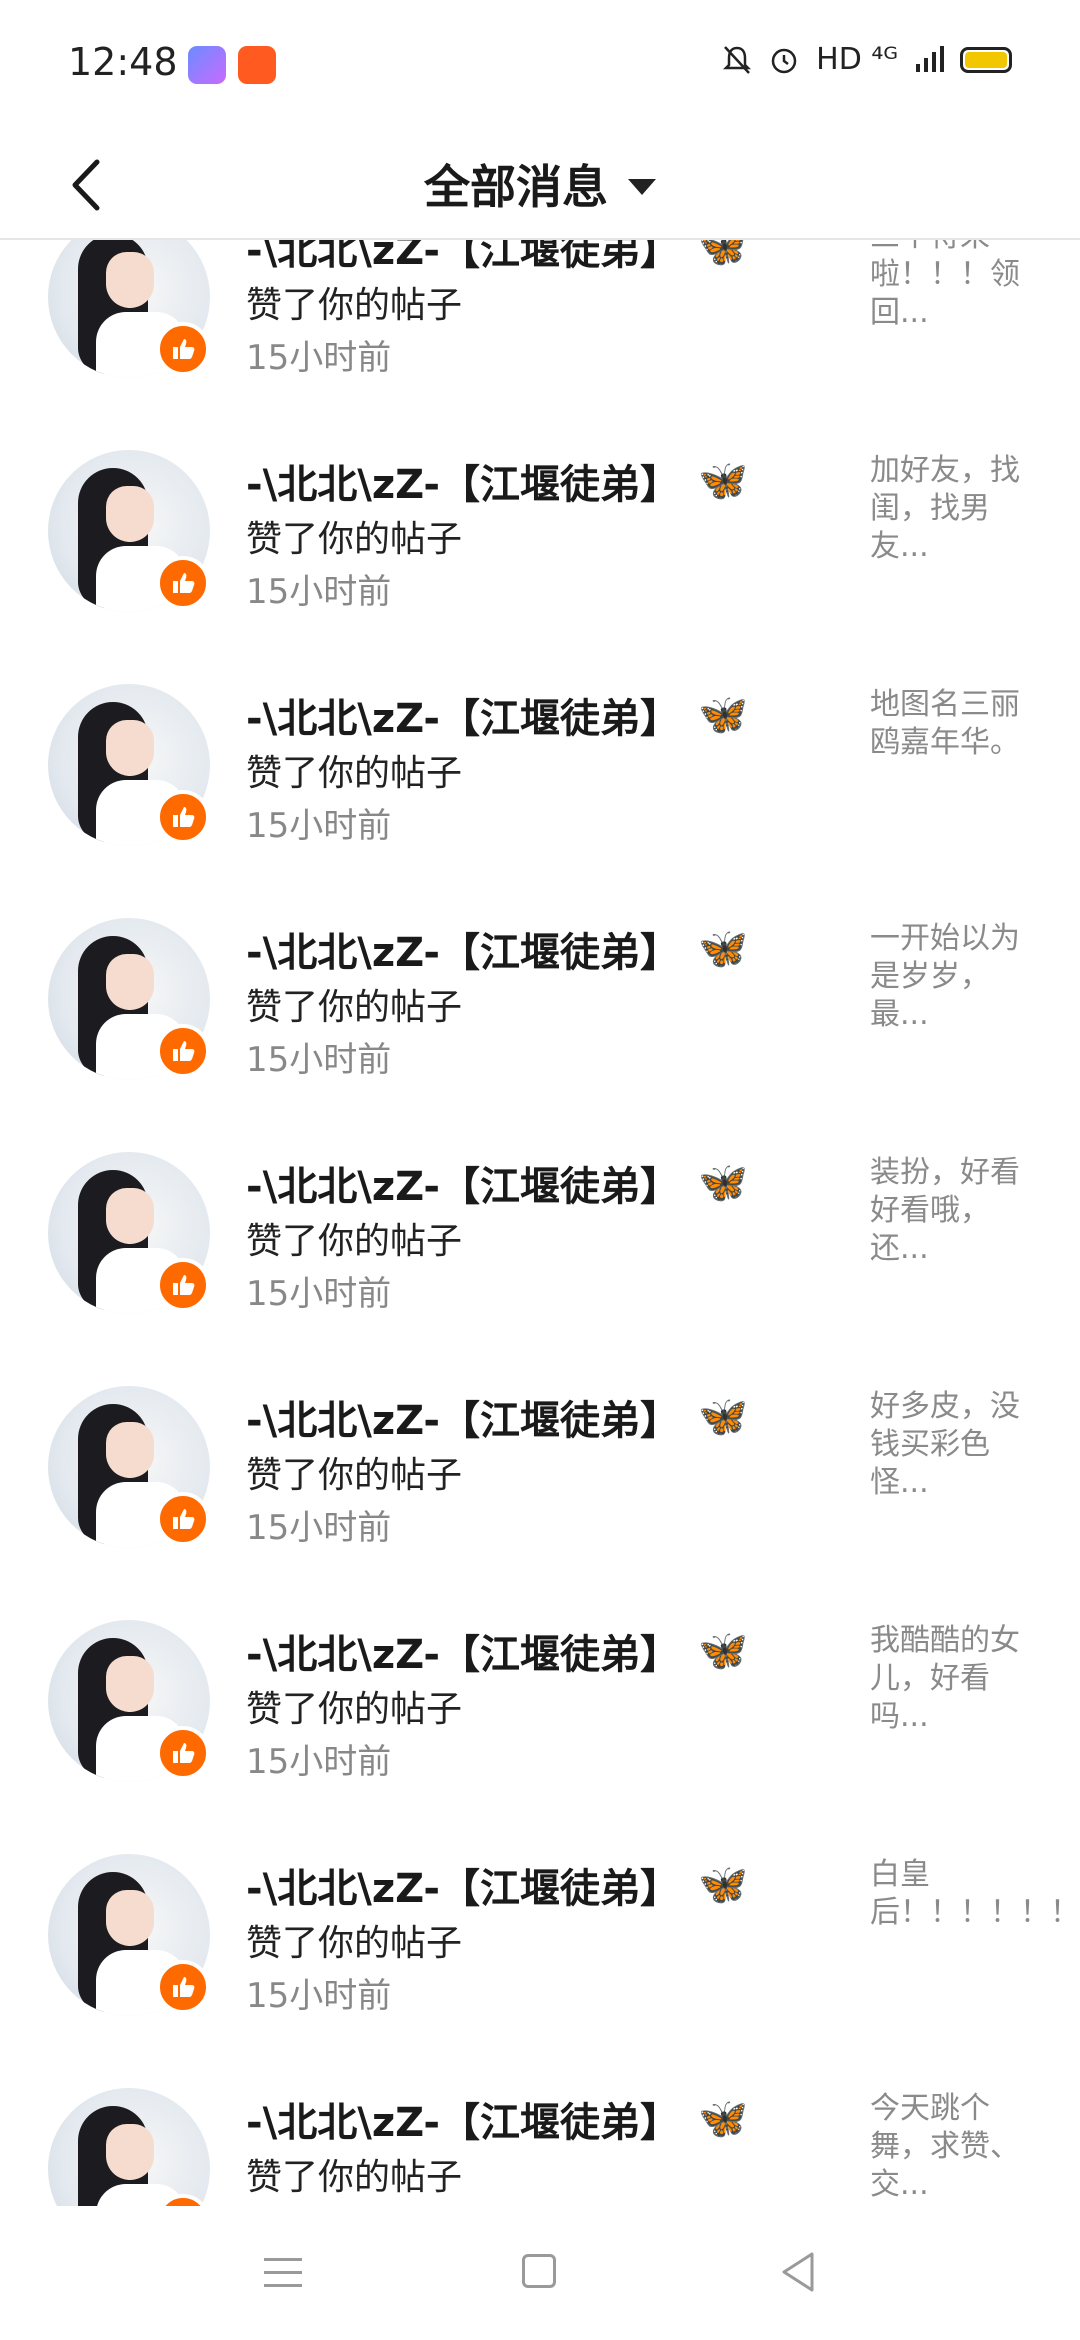 The width and height of the screenshot is (1080, 2340). I want to click on network-indicator: HD ⁴ᴳ, so click(857, 59).